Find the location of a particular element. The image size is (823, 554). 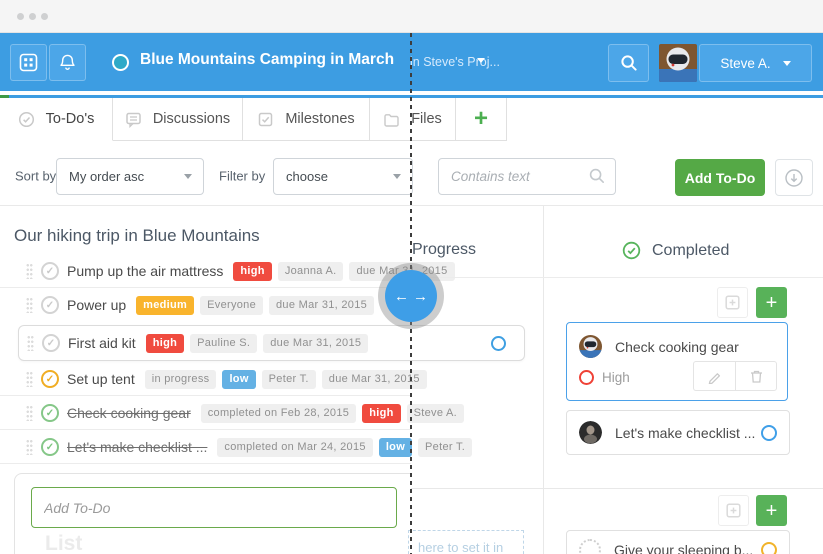

tab-label: Milestones is located at coordinates (320, 119).